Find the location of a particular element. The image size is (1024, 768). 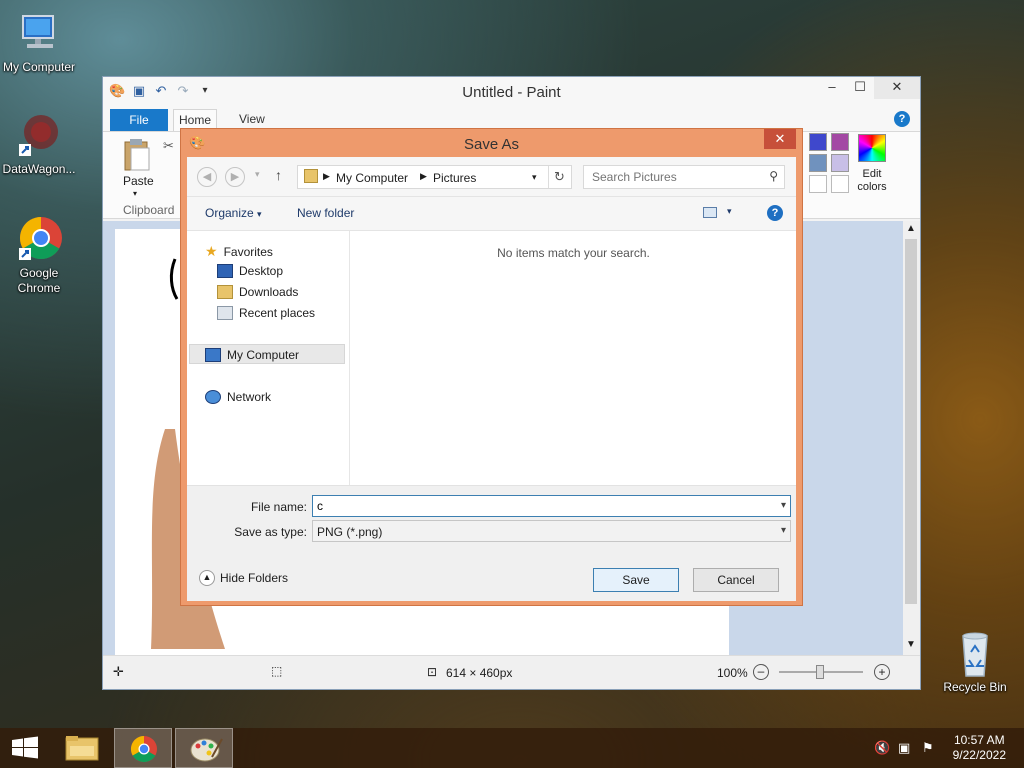

address-divider is located at coordinates (548, 177).